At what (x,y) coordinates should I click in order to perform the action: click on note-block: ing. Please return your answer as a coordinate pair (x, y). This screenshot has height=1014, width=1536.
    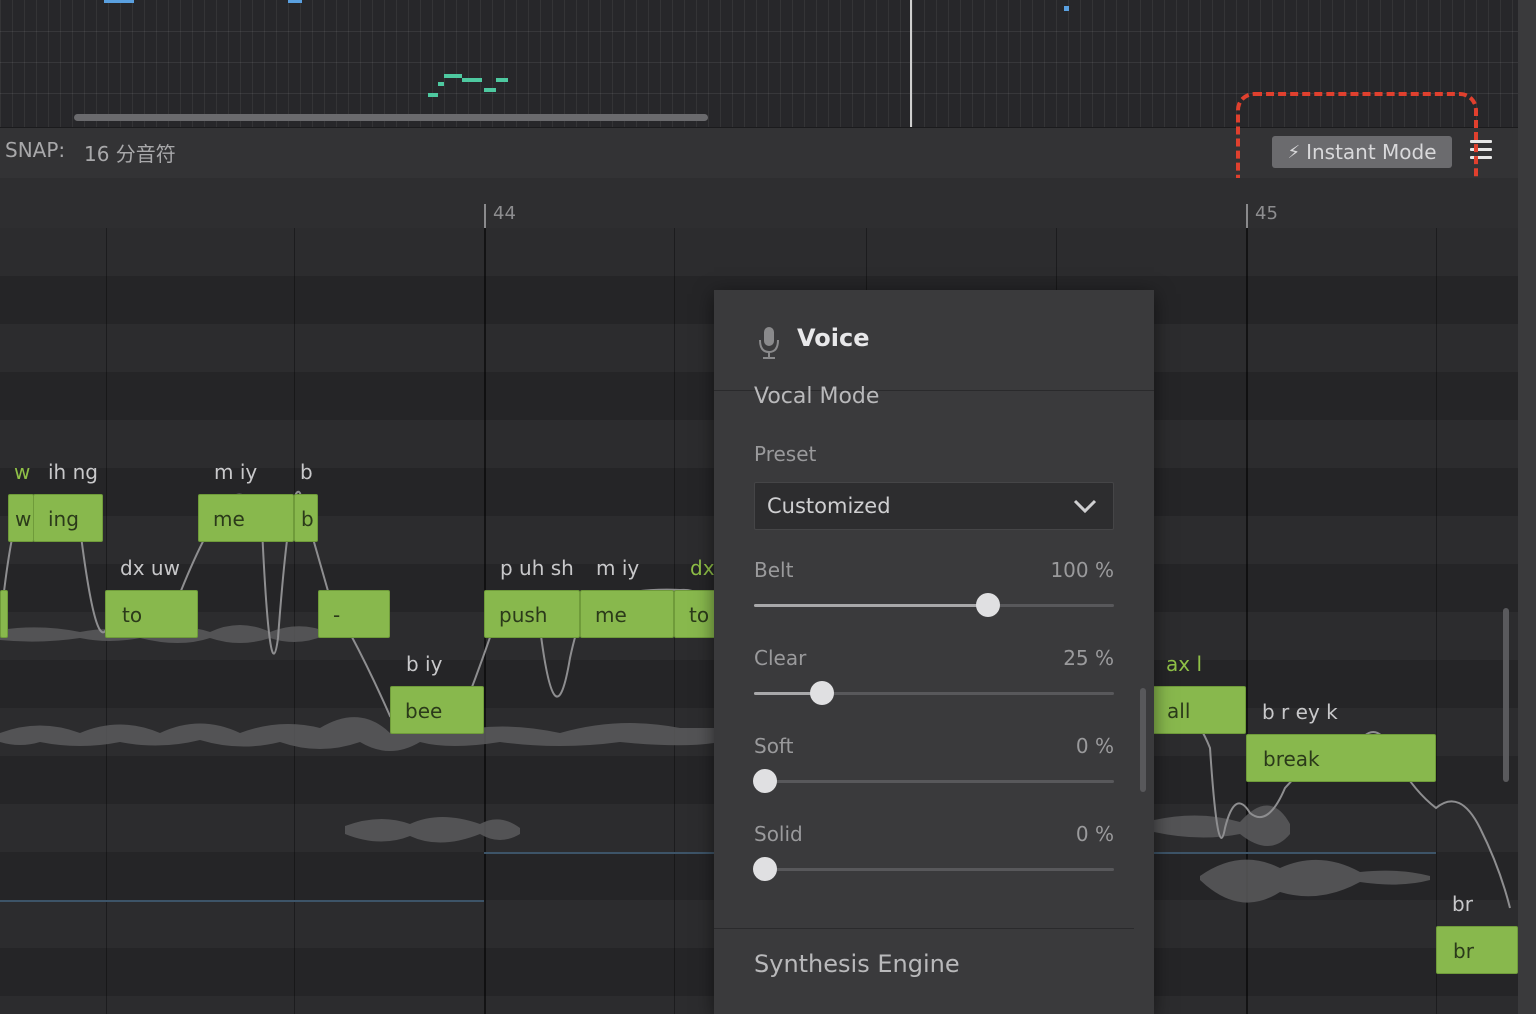
    Looking at the image, I should click on (68, 518).